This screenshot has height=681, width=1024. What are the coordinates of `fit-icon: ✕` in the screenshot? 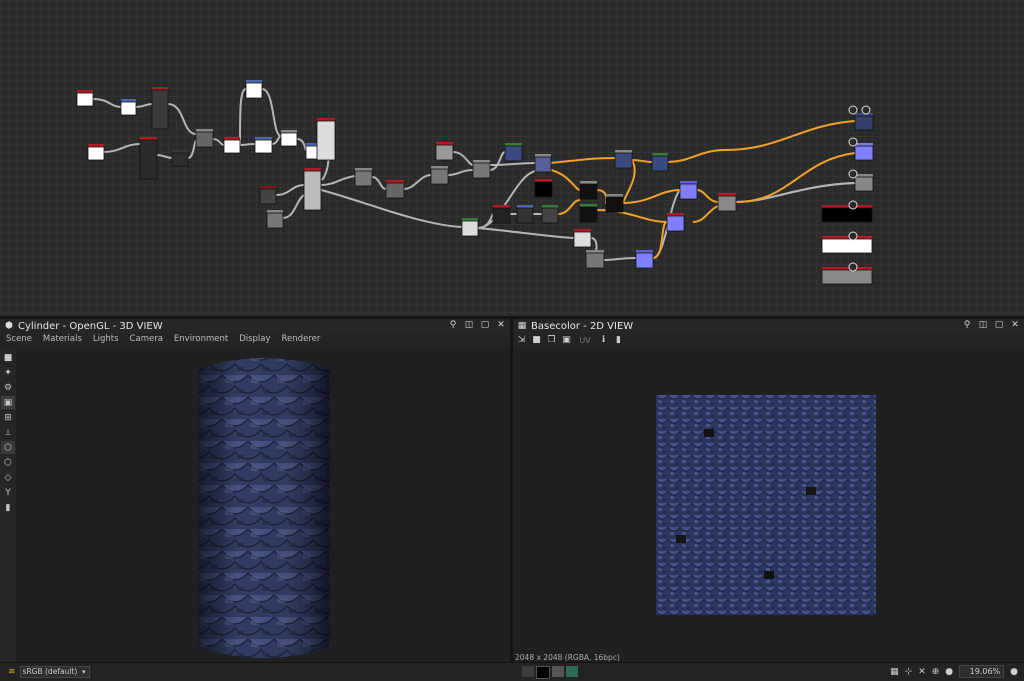 It's located at (922, 672).